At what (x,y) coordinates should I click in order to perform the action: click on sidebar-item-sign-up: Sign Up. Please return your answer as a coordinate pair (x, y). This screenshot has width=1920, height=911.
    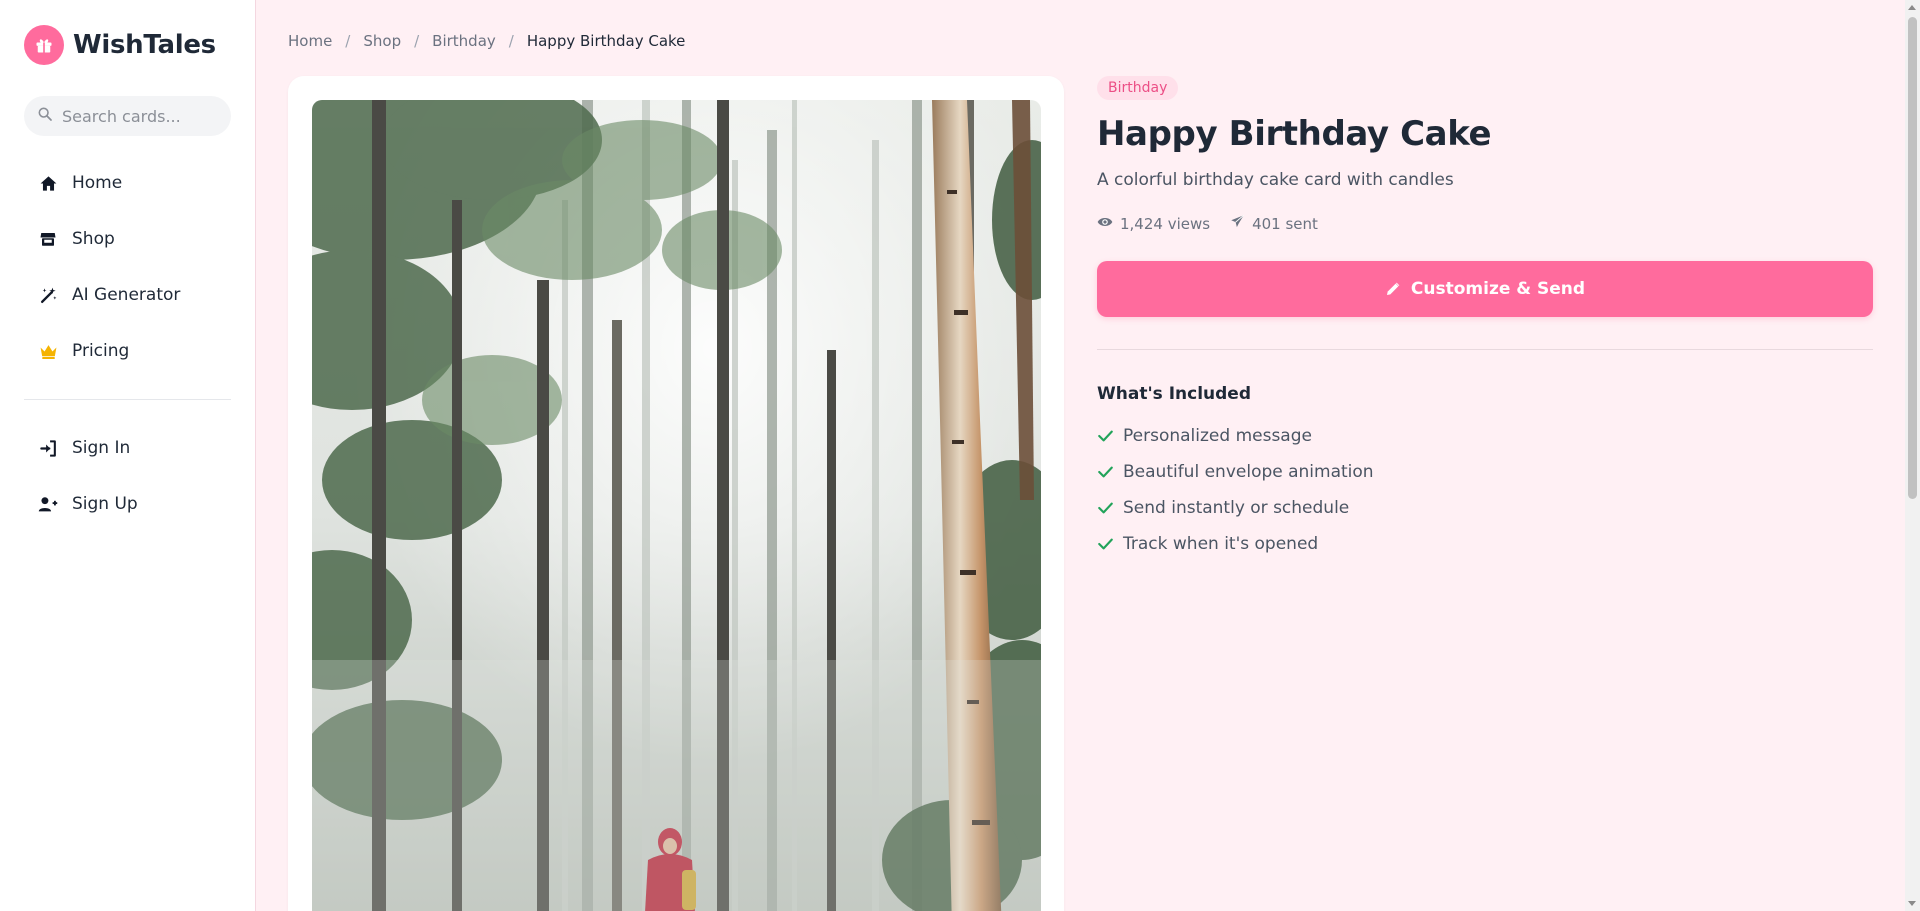
    Looking at the image, I should click on (127, 504).